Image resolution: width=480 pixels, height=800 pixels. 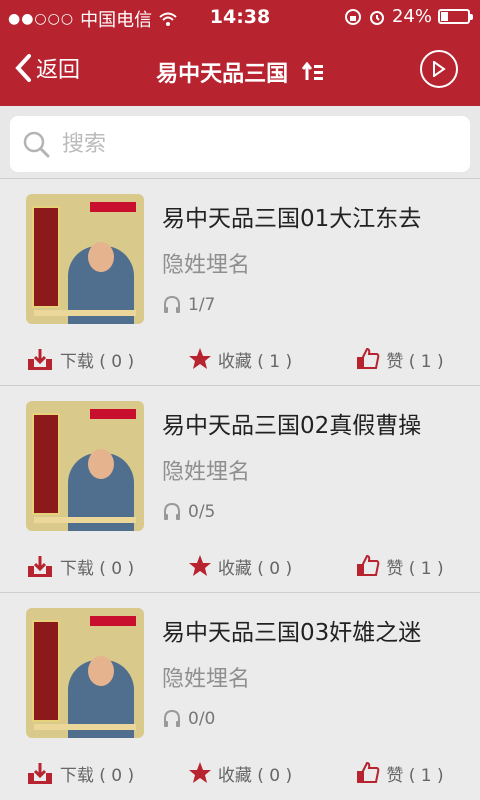 I want to click on favorite-button: 收藏 ( 1 ), so click(x=240, y=359).